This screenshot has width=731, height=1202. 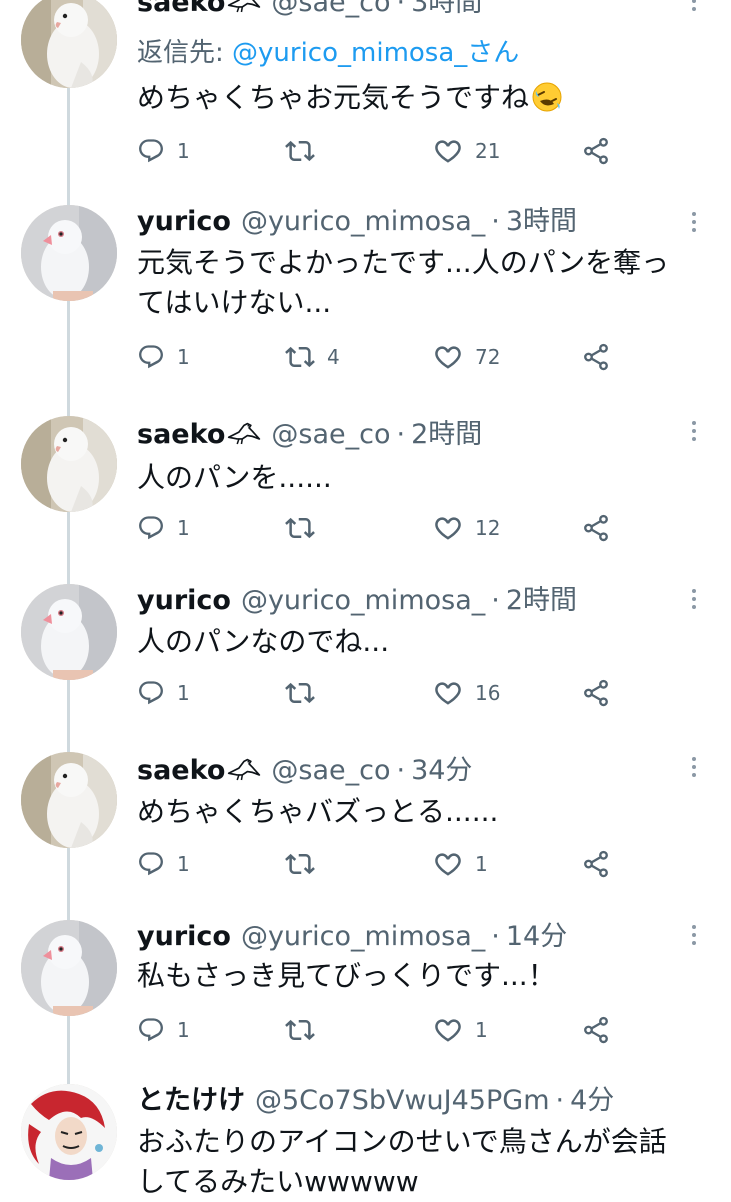 What do you see at coordinates (377, 528) in the screenshot?
I see `tweet-actions: 1 12` at bounding box center [377, 528].